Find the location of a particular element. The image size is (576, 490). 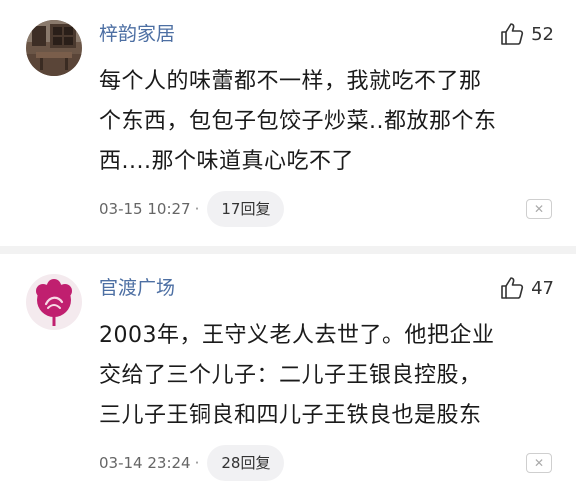

comment-text-line: 每个人的味蕾都不一样，我就吃不了那 is located at coordinates (290, 81).